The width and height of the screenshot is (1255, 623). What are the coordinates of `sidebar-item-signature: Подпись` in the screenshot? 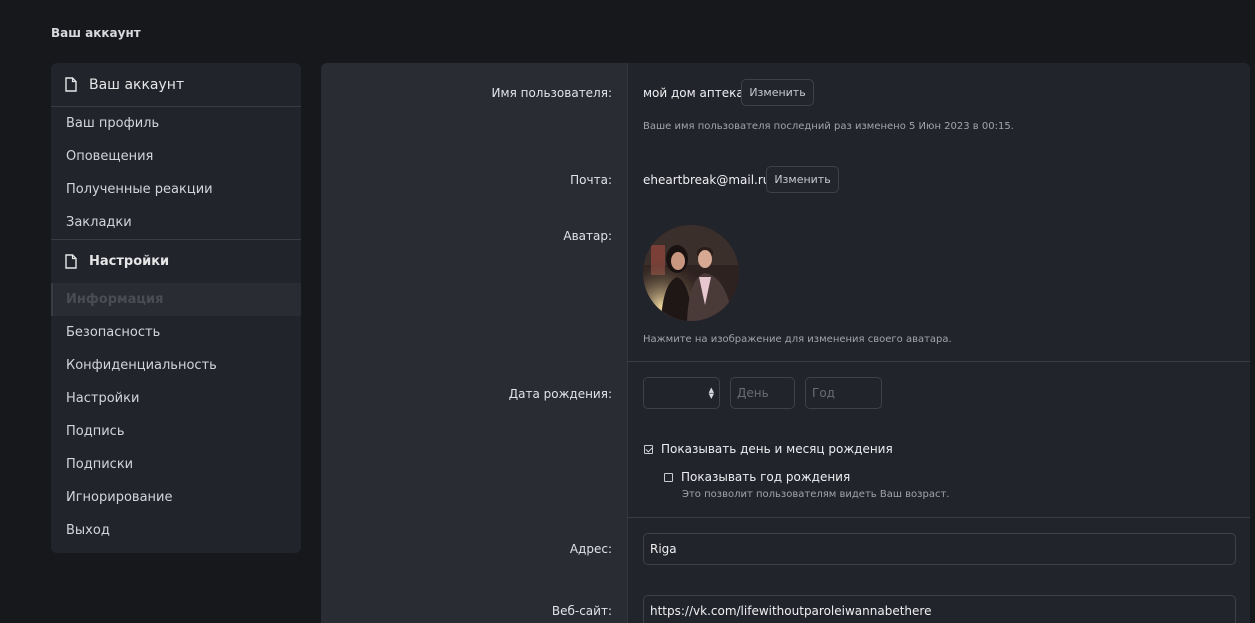 It's located at (176, 431).